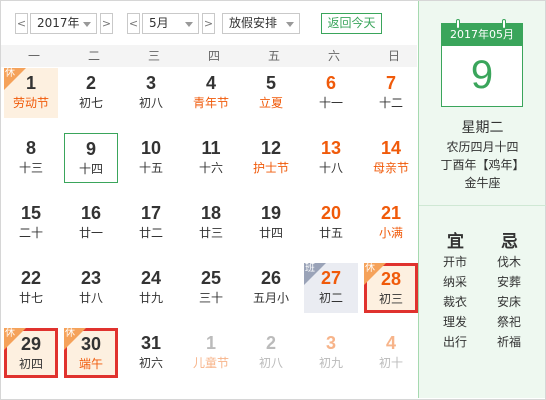  What do you see at coordinates (271, 288) in the screenshot?
I see `day-cell: 26 五月小` at bounding box center [271, 288].